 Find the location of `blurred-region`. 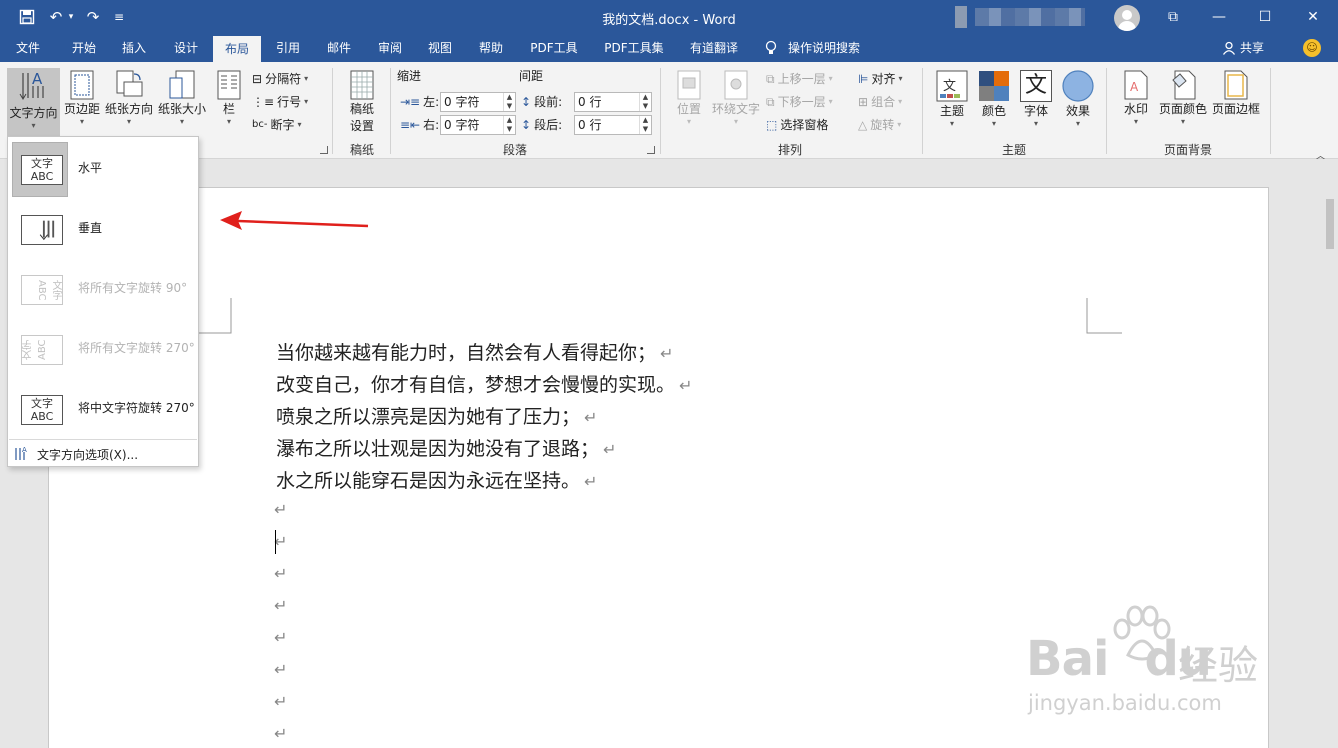

blurred-region is located at coordinates (961, 17).